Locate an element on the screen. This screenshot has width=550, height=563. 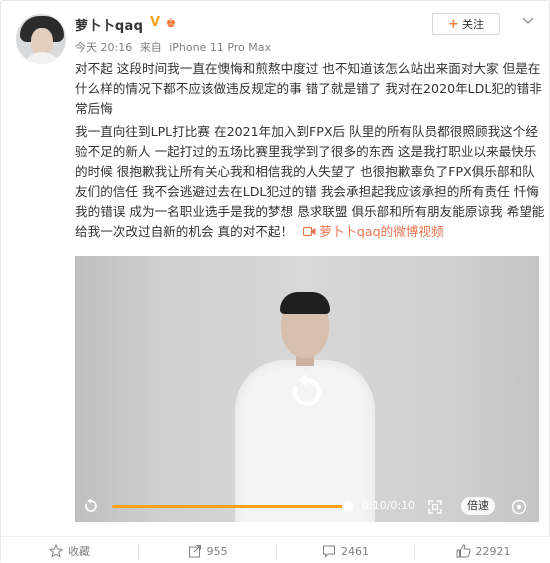
favorite-button: 收藏 is located at coordinates (69, 550).